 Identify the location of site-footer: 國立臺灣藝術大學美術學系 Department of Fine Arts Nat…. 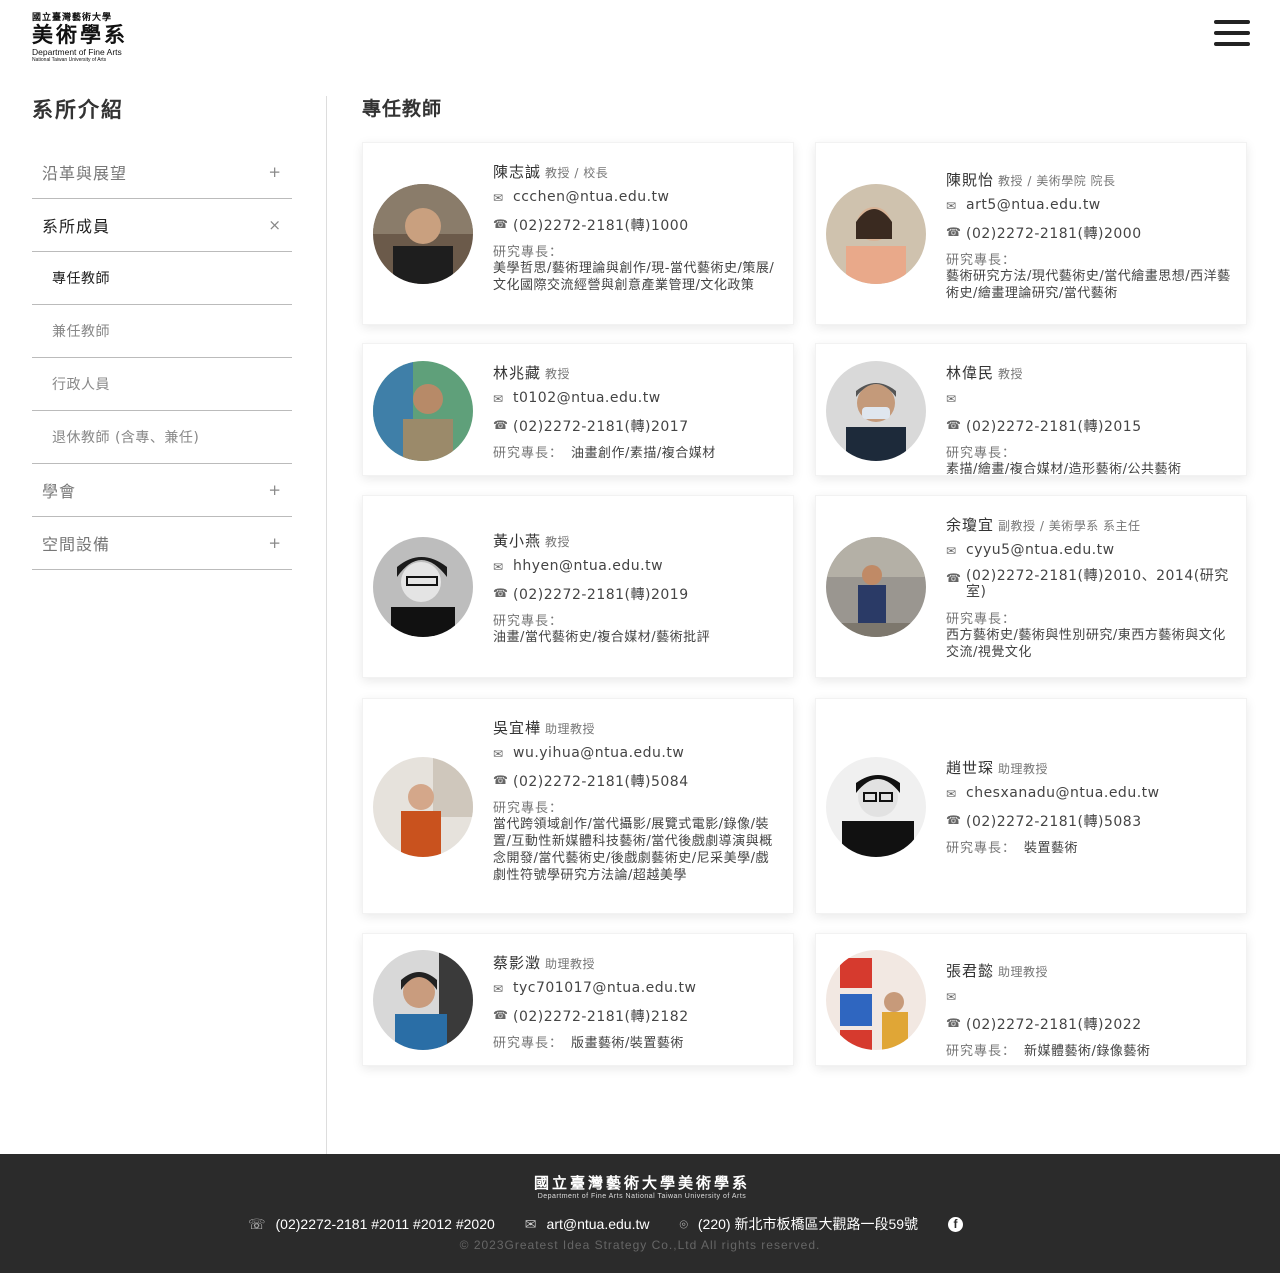
(640, 1213).